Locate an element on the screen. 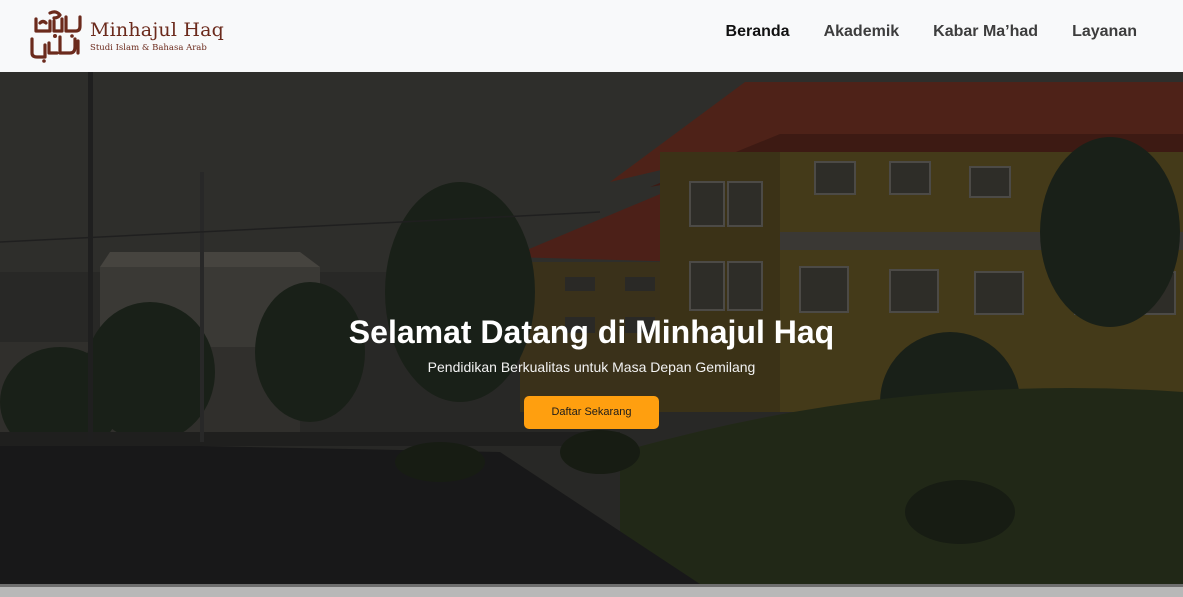 This screenshot has height=597, width=1183. brand-link: Minhajul Haq Studi Islam & Bahasa Arab is located at coordinates (126, 36).